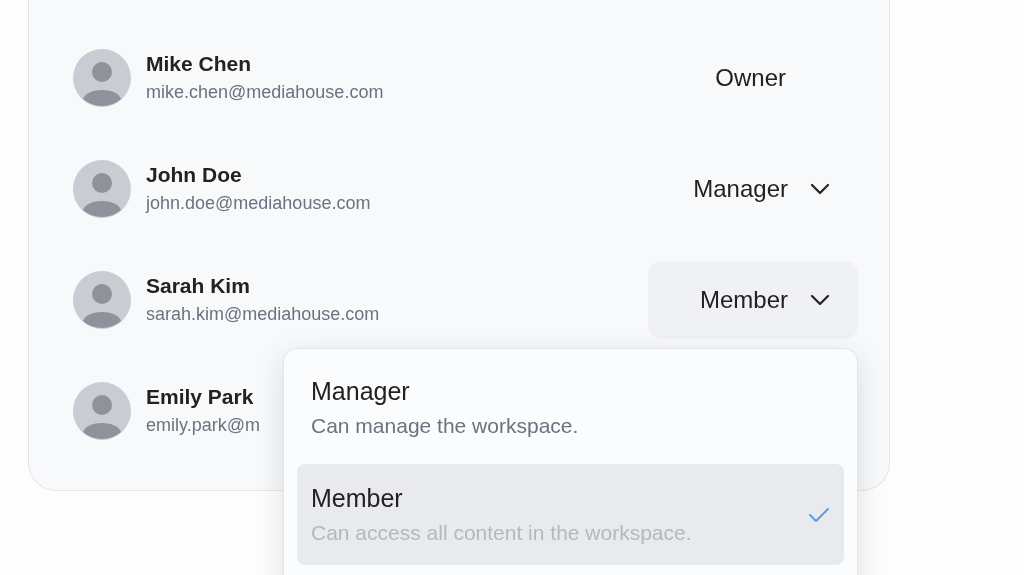  What do you see at coordinates (753, 188) in the screenshot?
I see `role-dropdown: Manager` at bounding box center [753, 188].